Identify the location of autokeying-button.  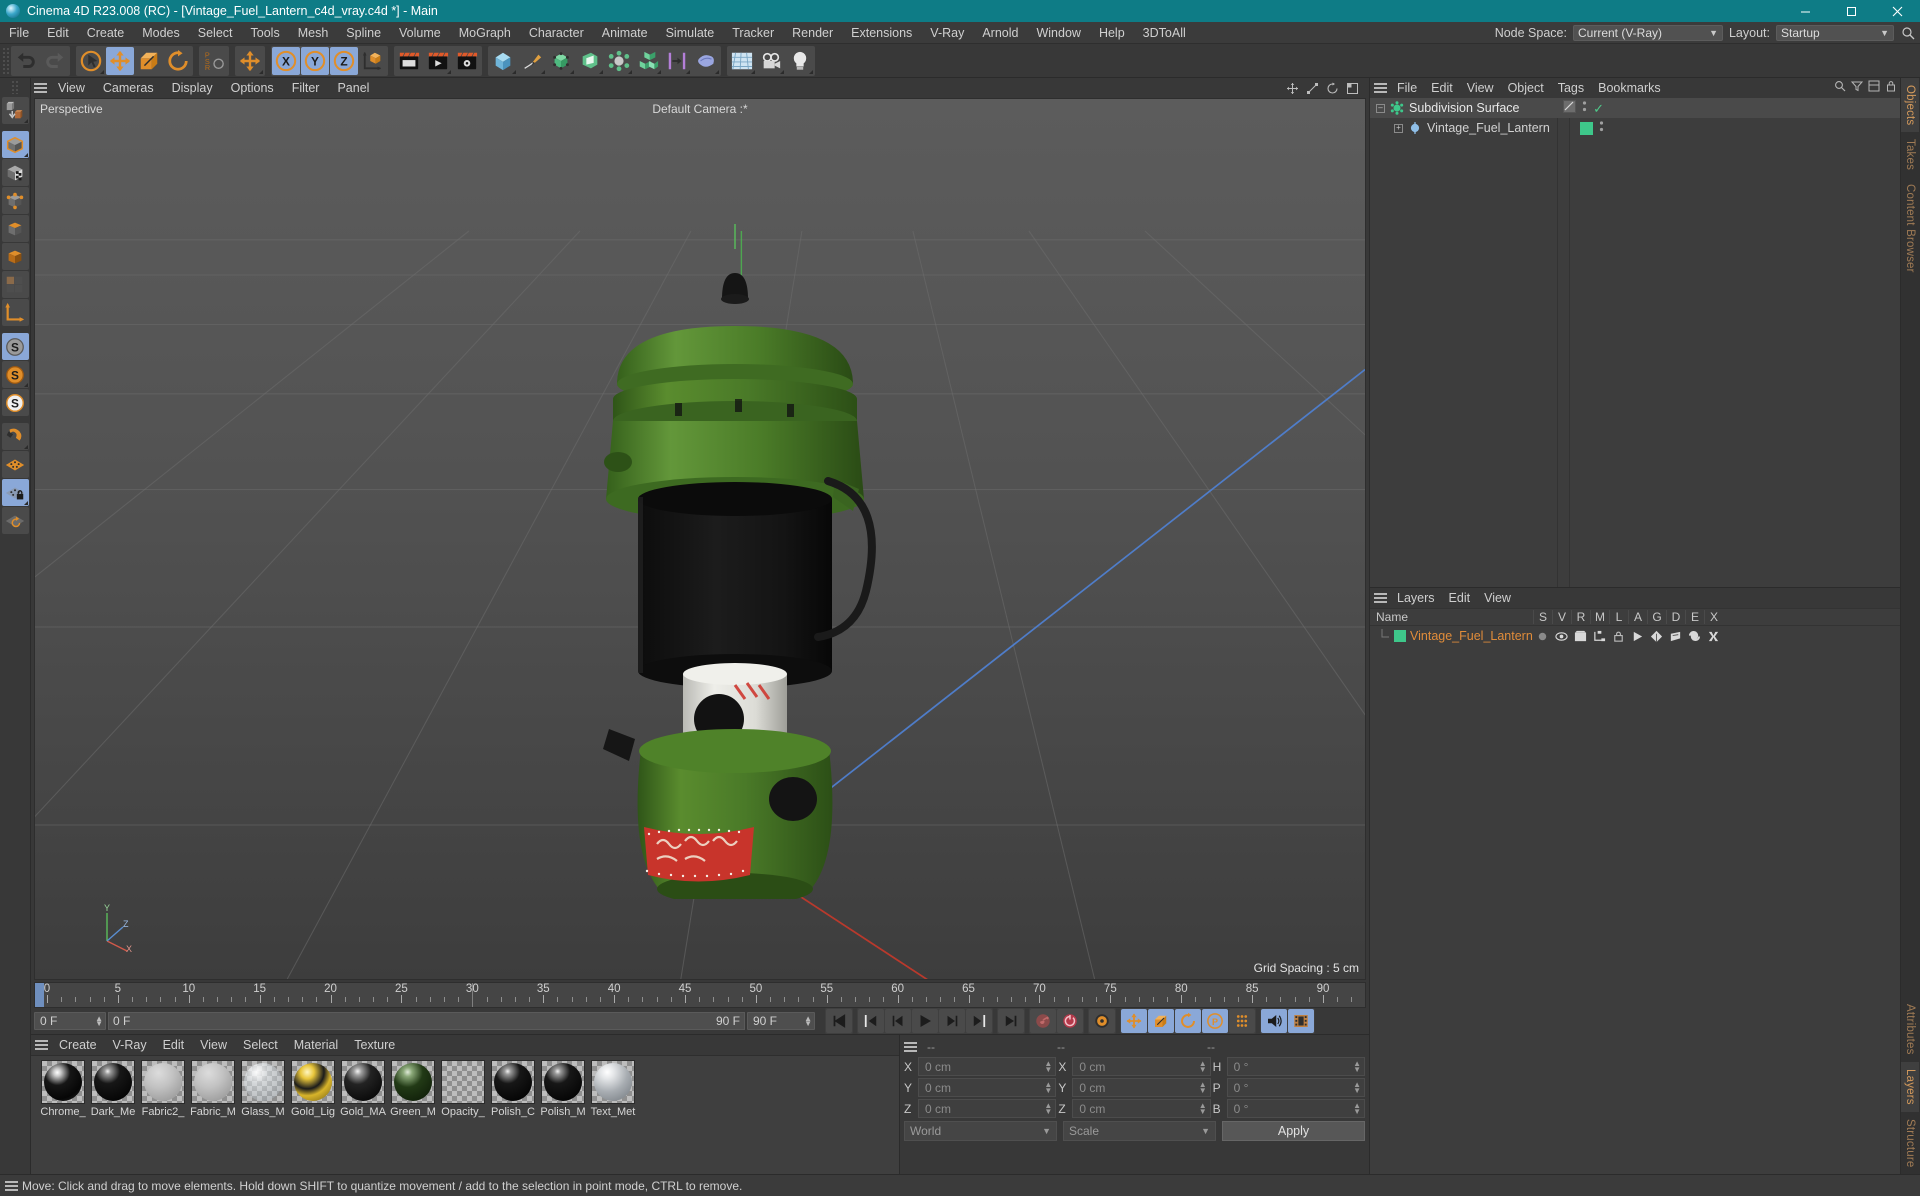
(1070, 1021).